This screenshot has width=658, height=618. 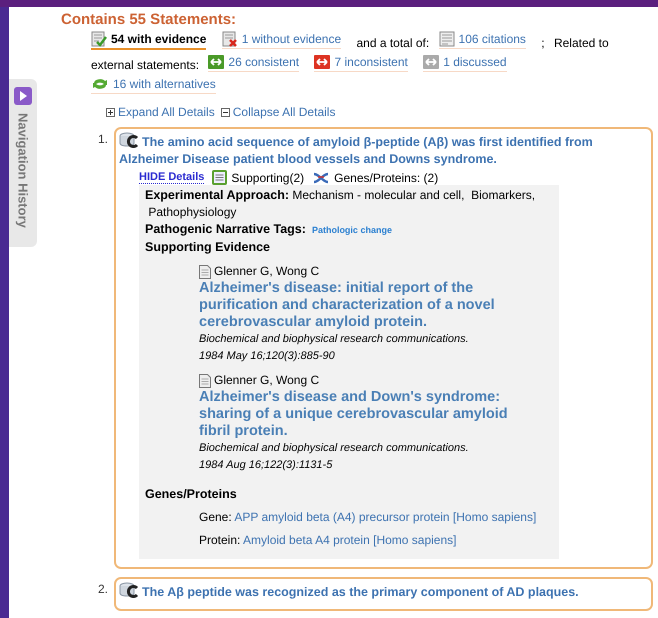 I want to click on filter-link: 16 with alternatives, so click(x=153, y=84).